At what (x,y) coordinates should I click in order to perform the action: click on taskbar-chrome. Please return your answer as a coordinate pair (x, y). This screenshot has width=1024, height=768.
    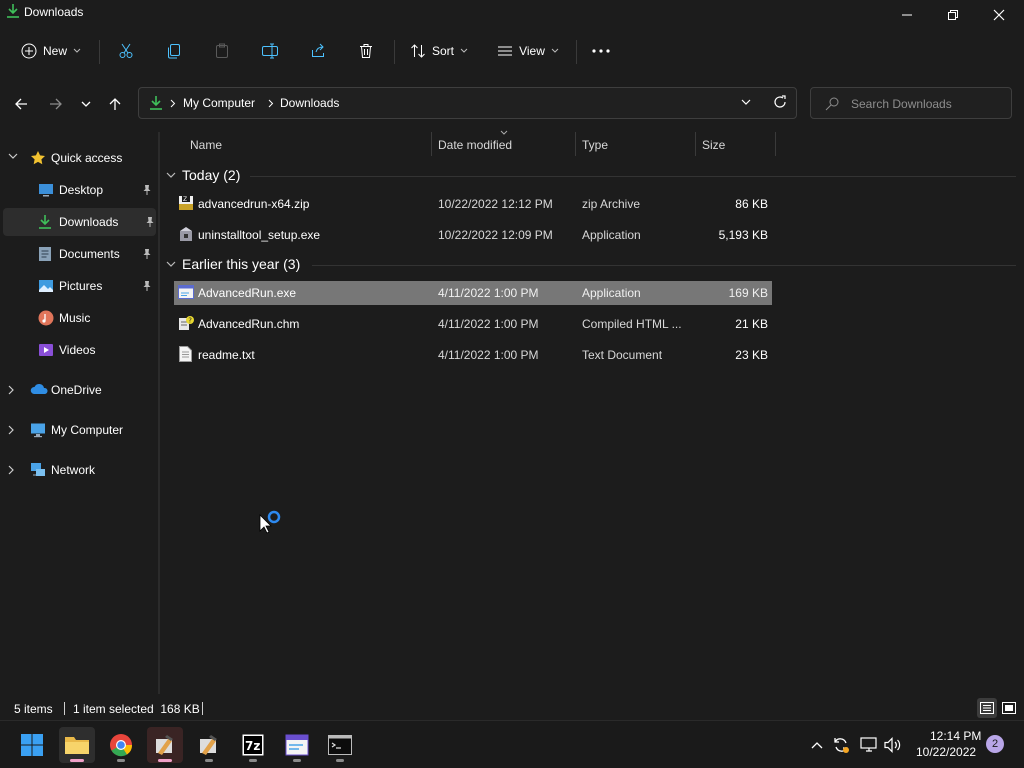
    Looking at the image, I should click on (121, 745).